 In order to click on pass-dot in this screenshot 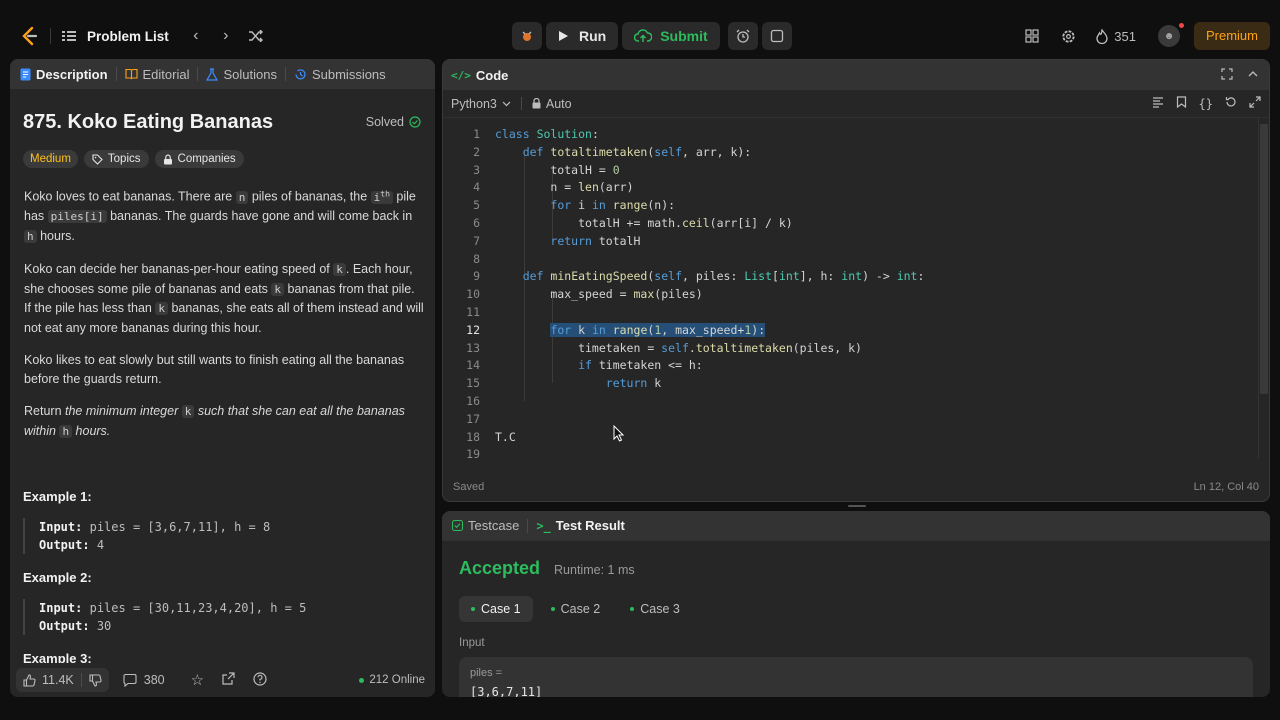, I will do `click(552, 609)`.